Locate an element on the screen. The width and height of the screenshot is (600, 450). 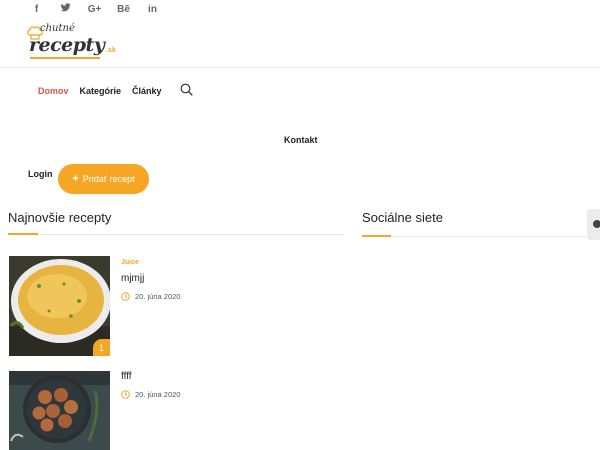
google-plus-icon: G+ is located at coordinates (94, 9).